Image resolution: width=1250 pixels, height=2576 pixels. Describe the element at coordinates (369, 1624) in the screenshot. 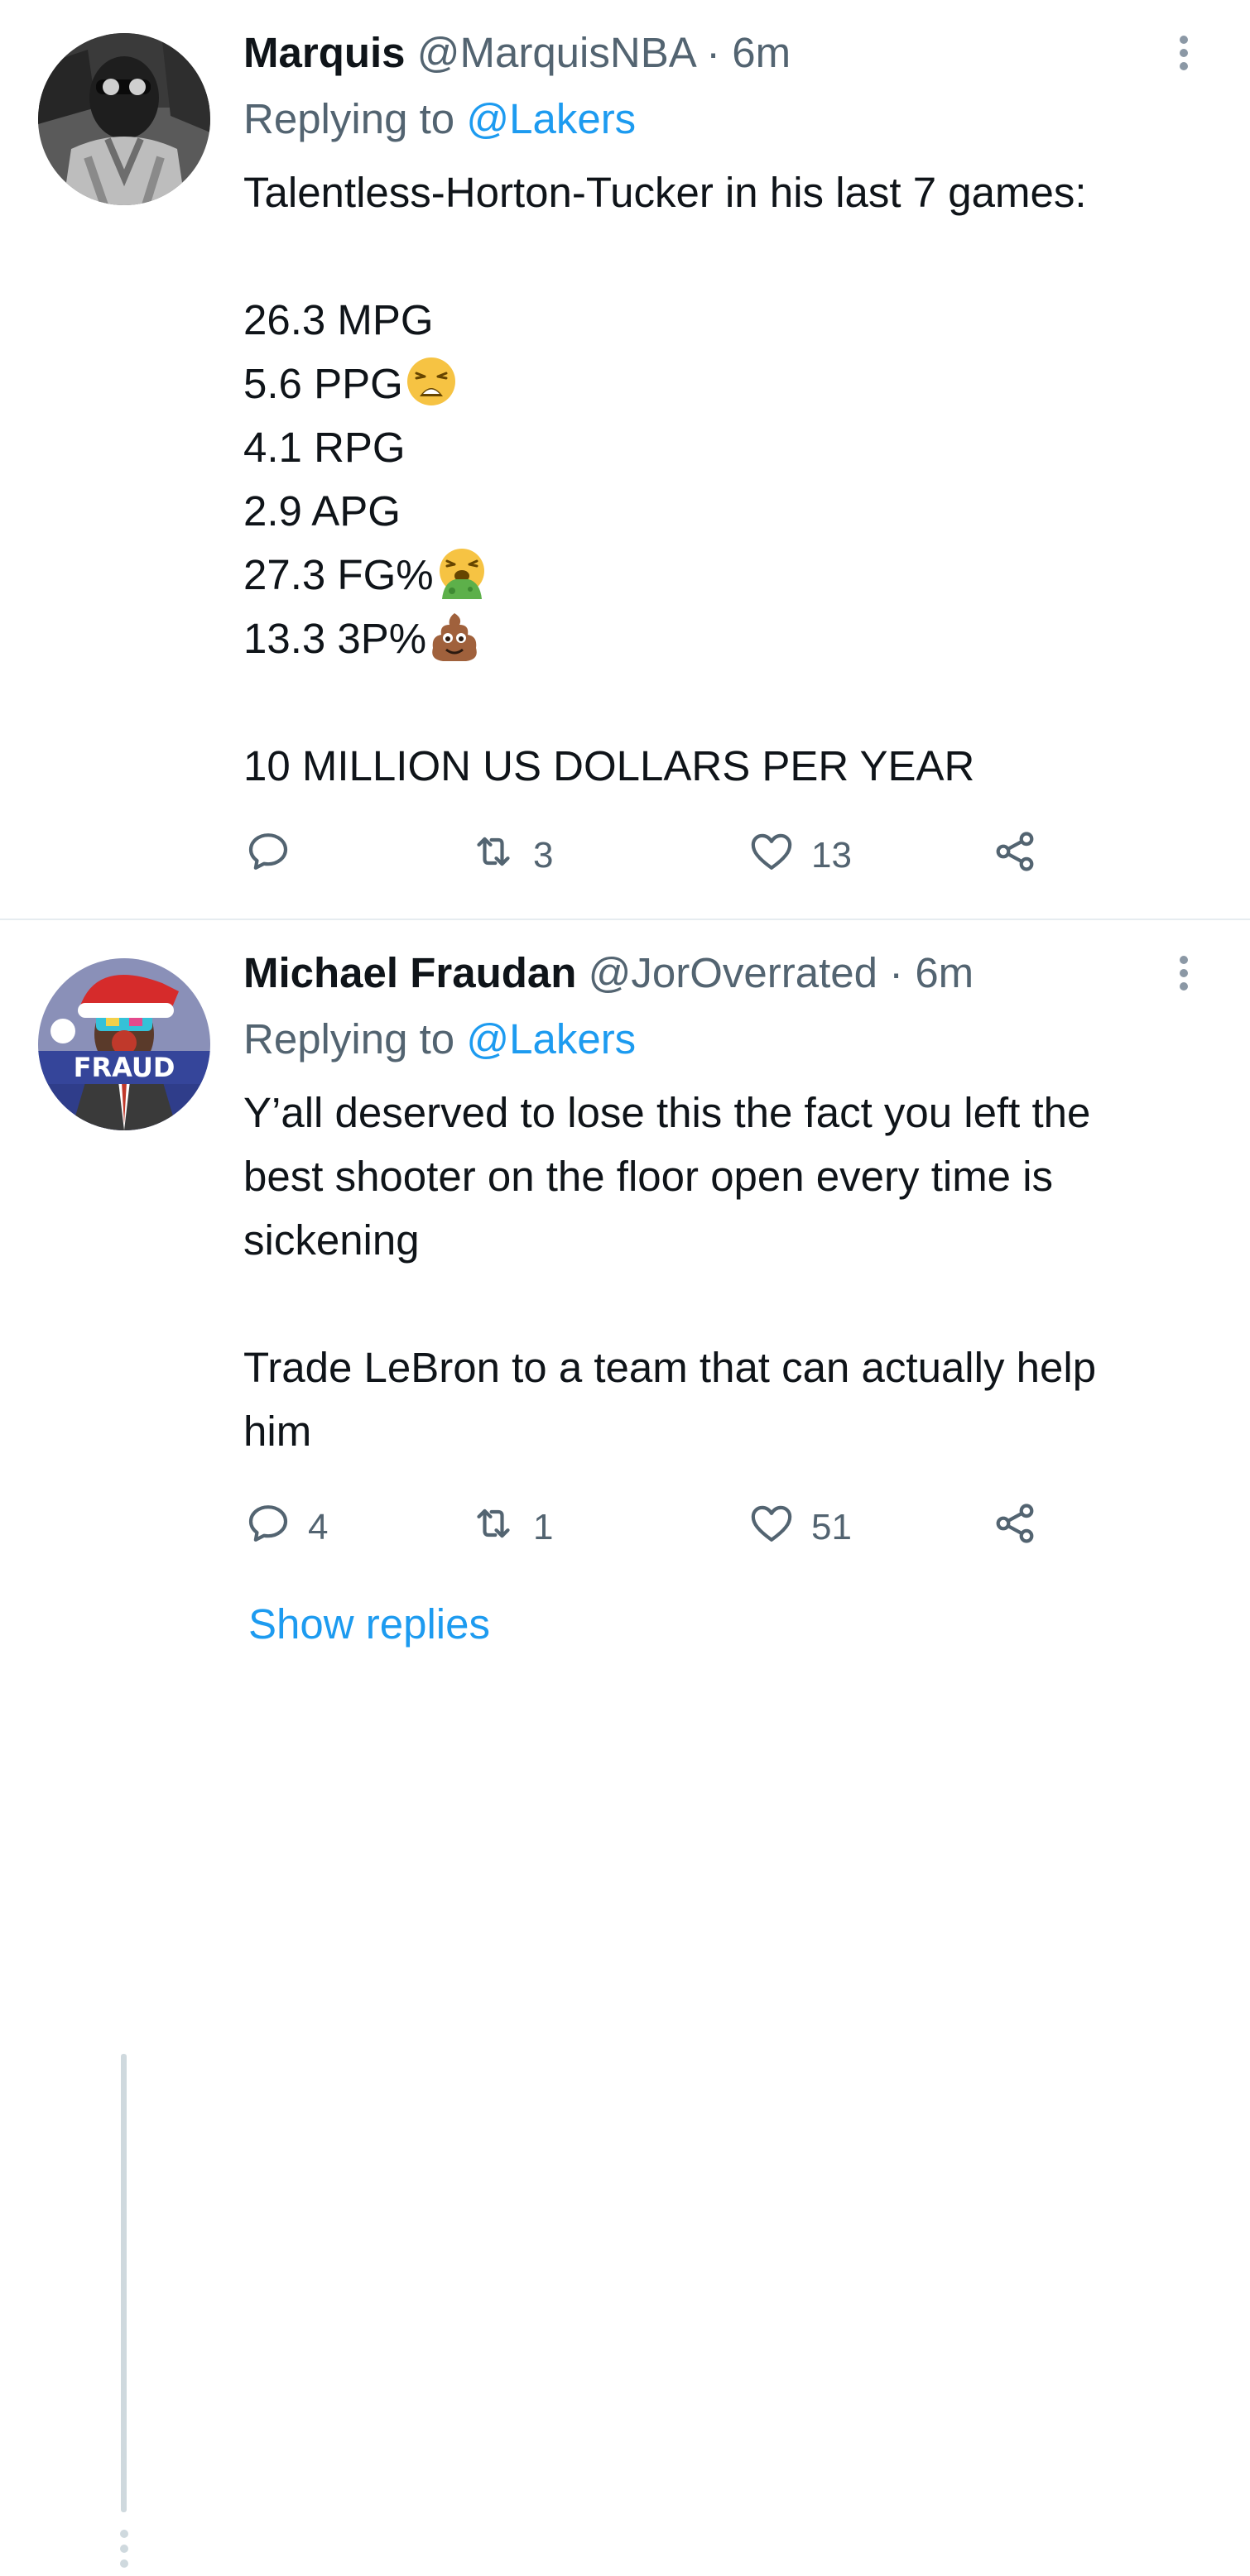

I see `show-replies-link: Show replies` at that location.